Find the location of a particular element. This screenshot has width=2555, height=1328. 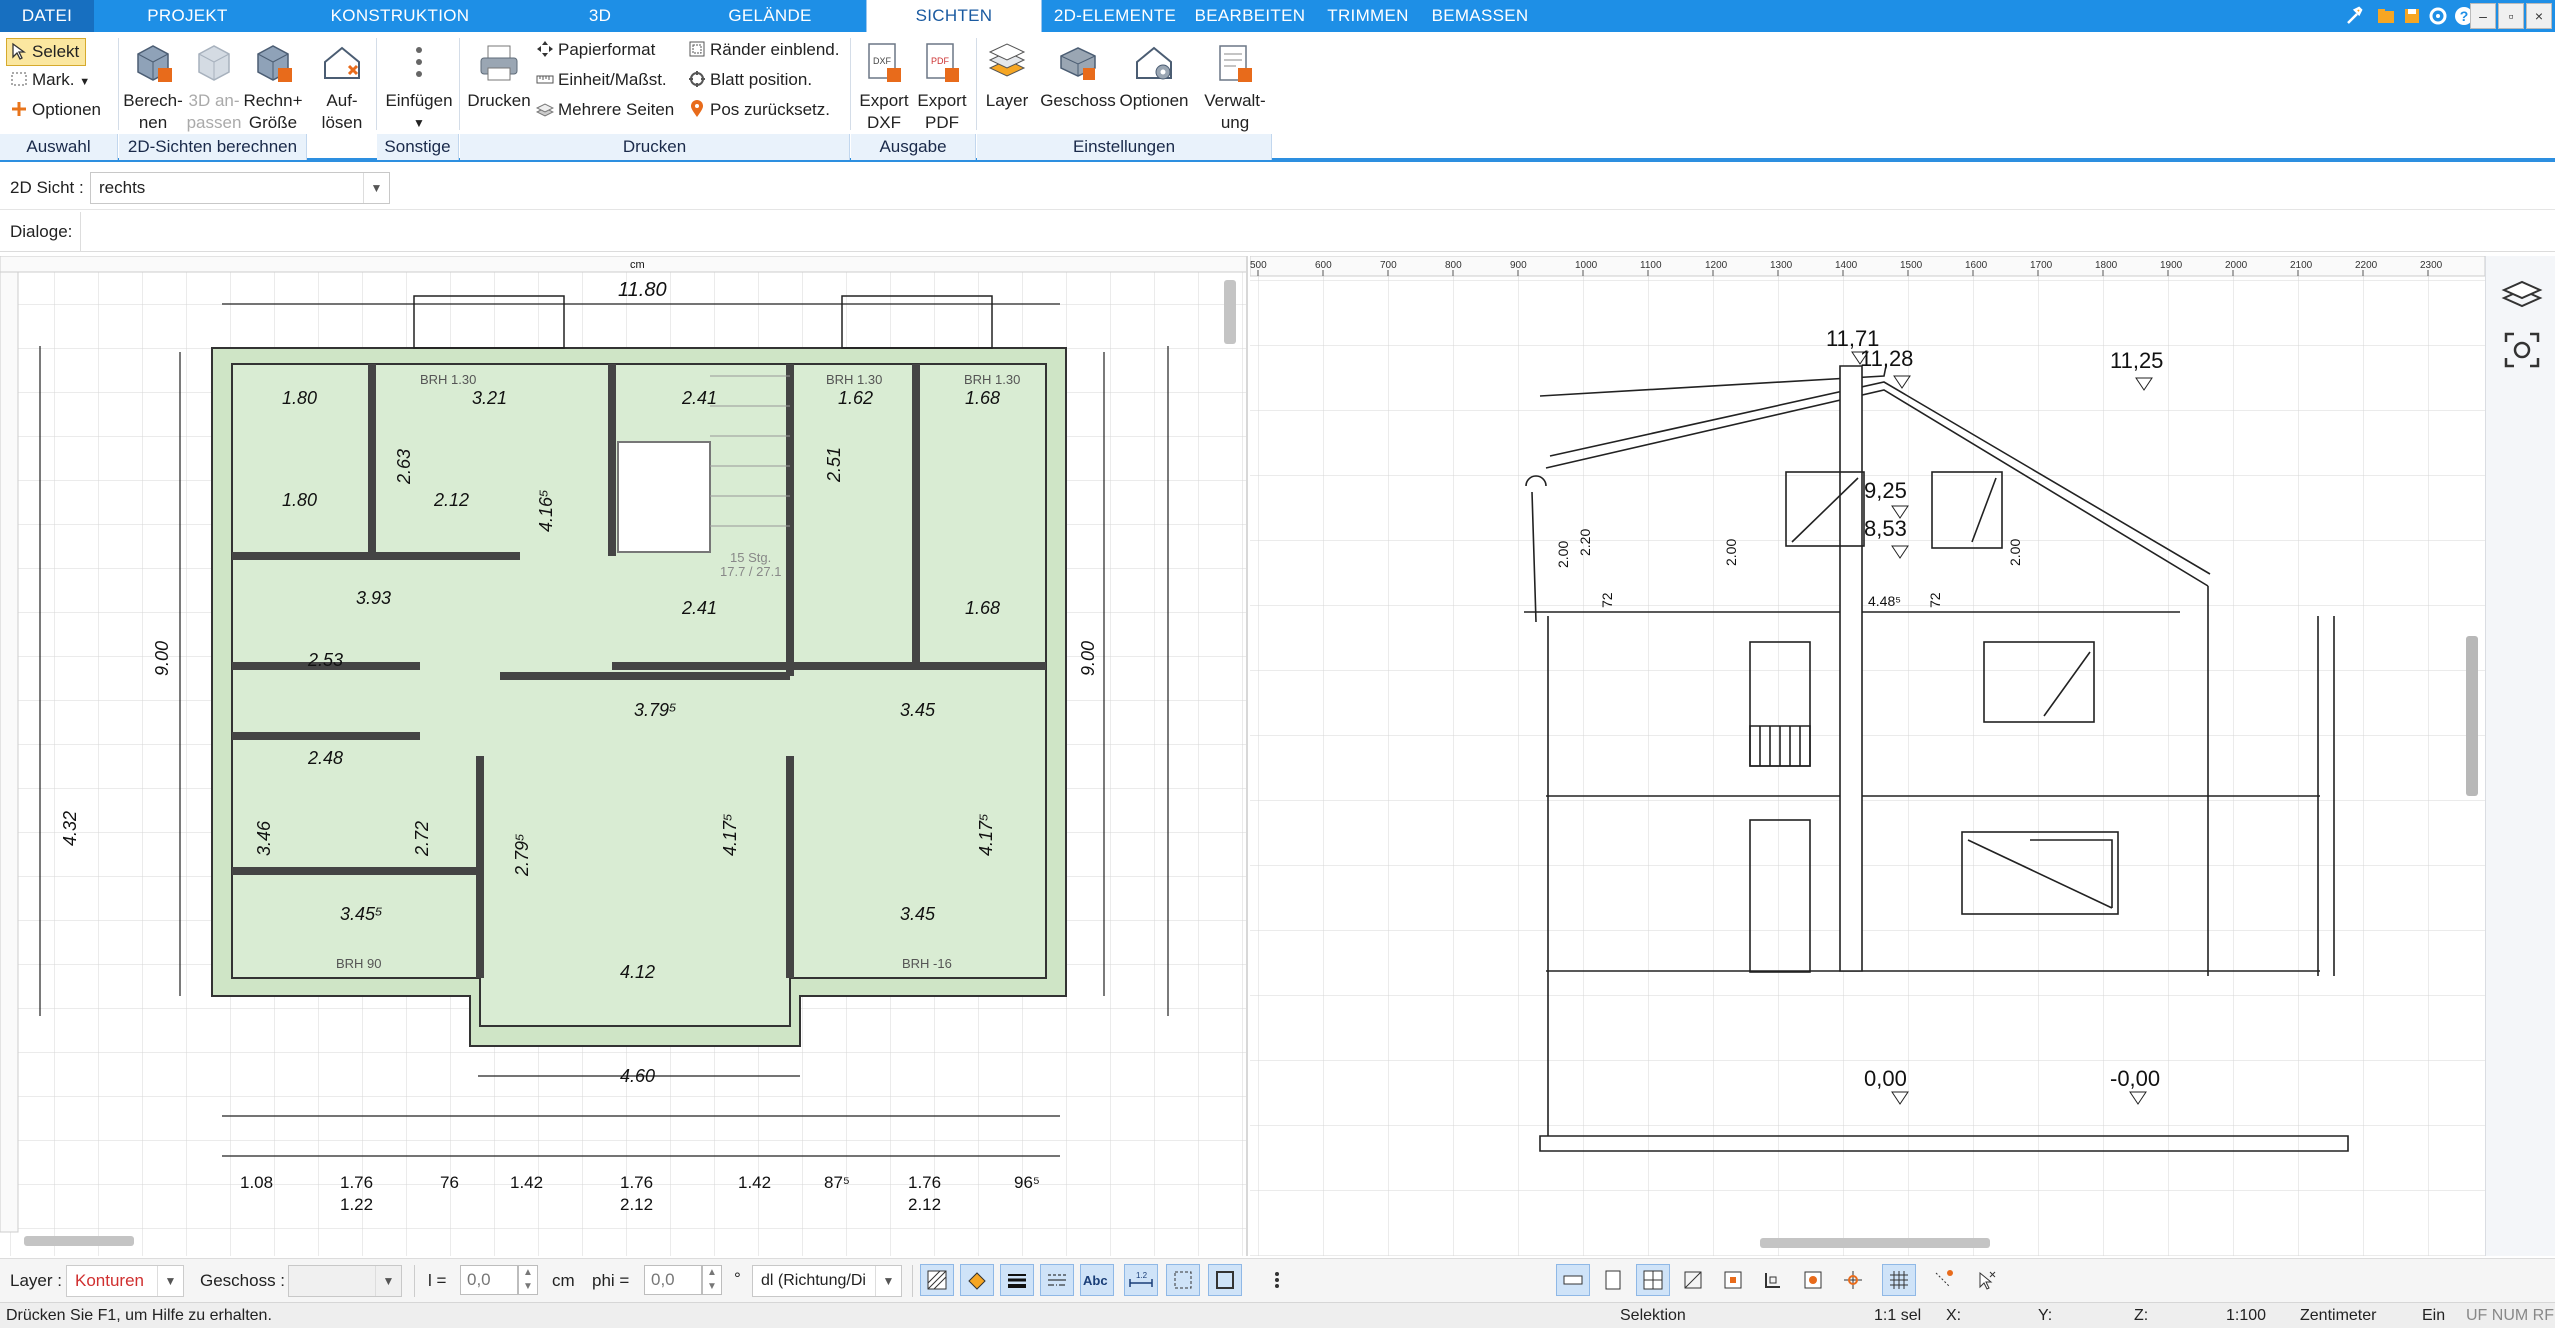

rechn-groesse-button: Rechn+ Größe is located at coordinates (273, 87).